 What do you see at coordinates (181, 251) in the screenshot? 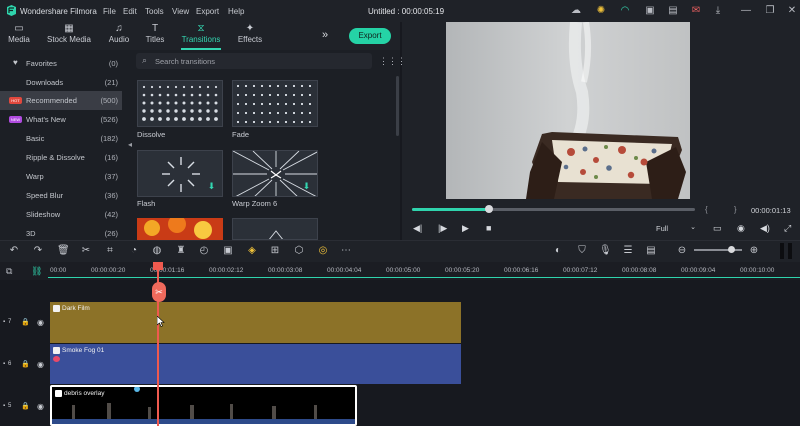
I see `audio-mixer-icon: ♜` at bounding box center [181, 251].